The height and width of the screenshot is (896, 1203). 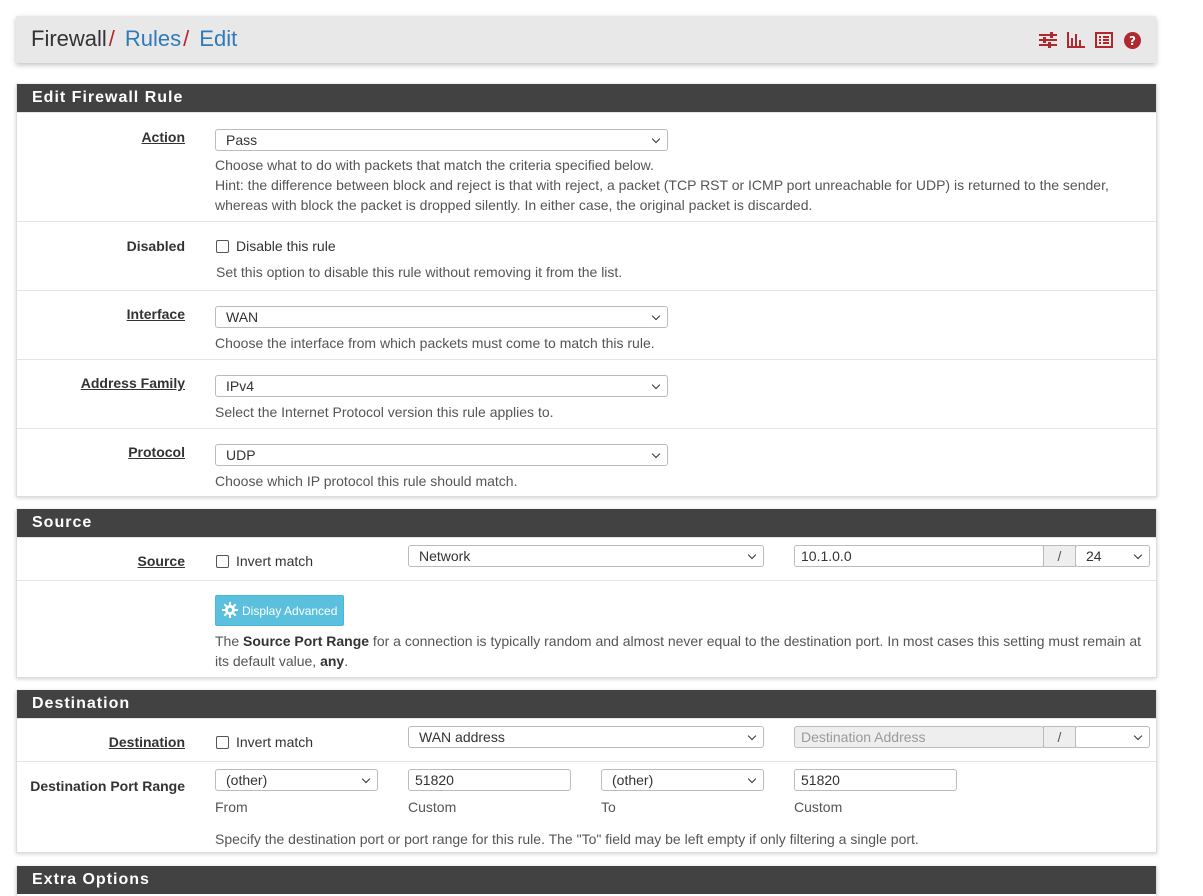 I want to click on list-icon, so click(x=1104, y=40).